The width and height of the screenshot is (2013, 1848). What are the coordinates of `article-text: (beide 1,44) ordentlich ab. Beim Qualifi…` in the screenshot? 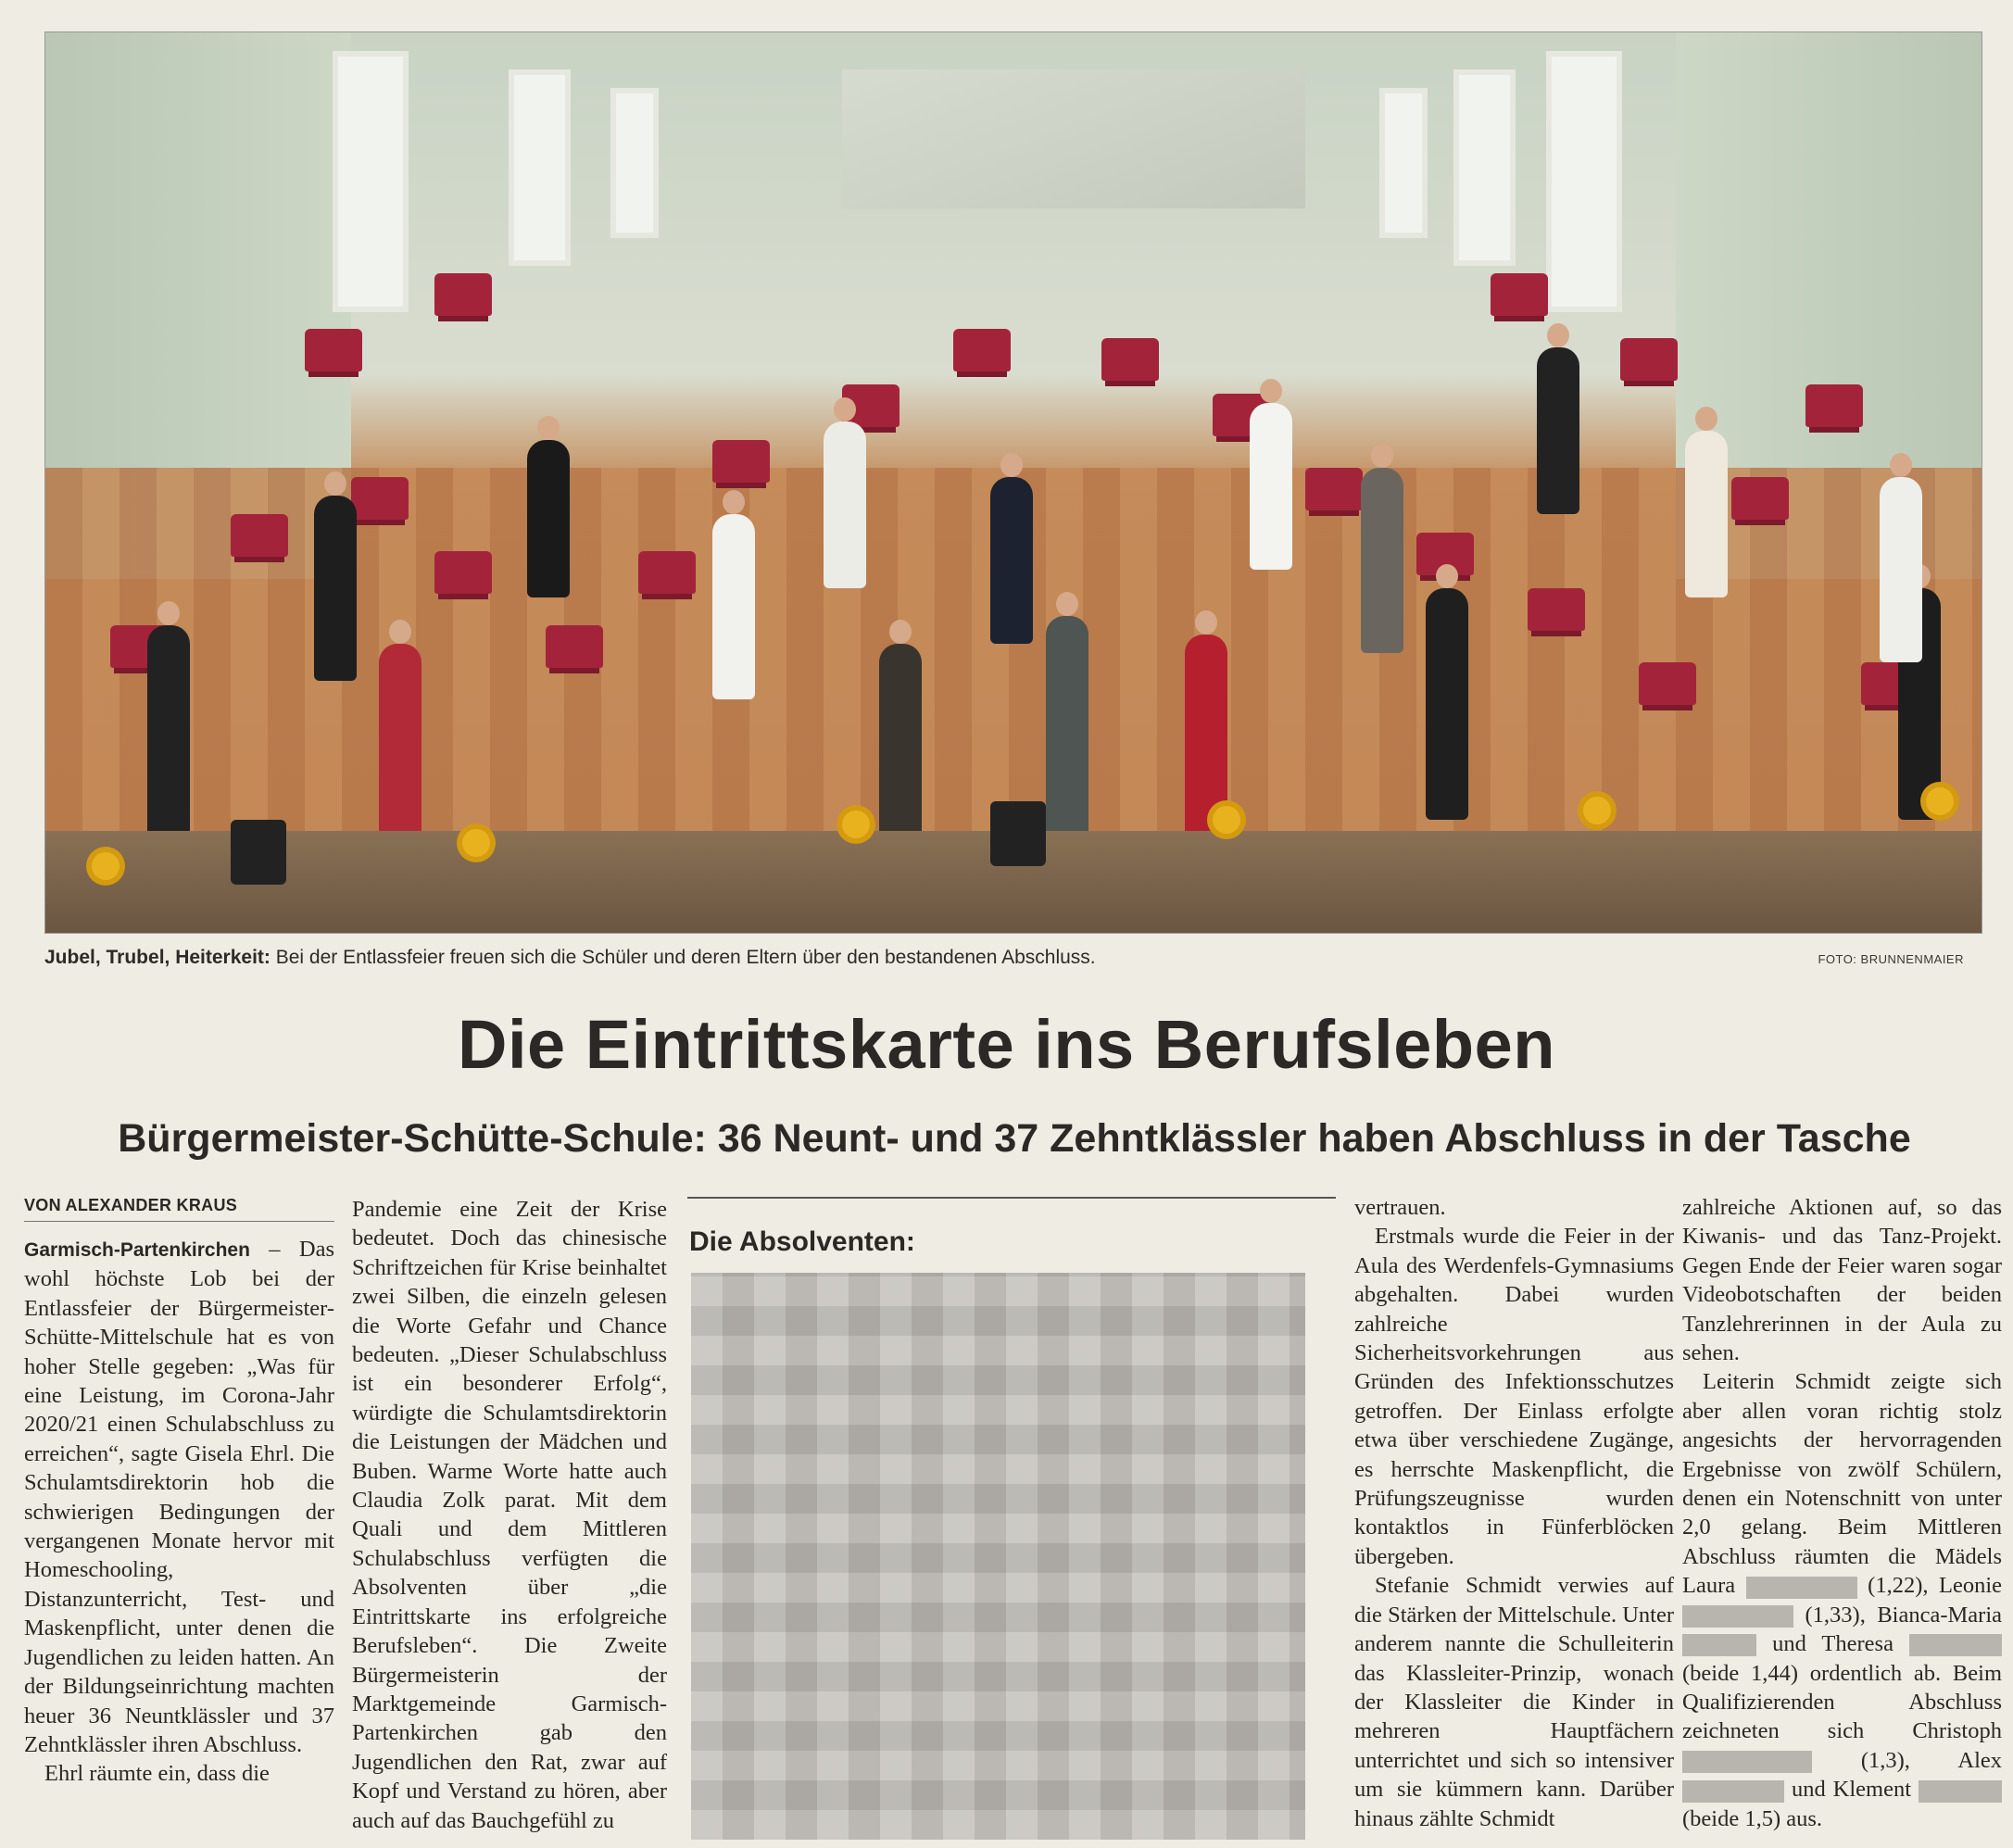 It's located at (1842, 1702).